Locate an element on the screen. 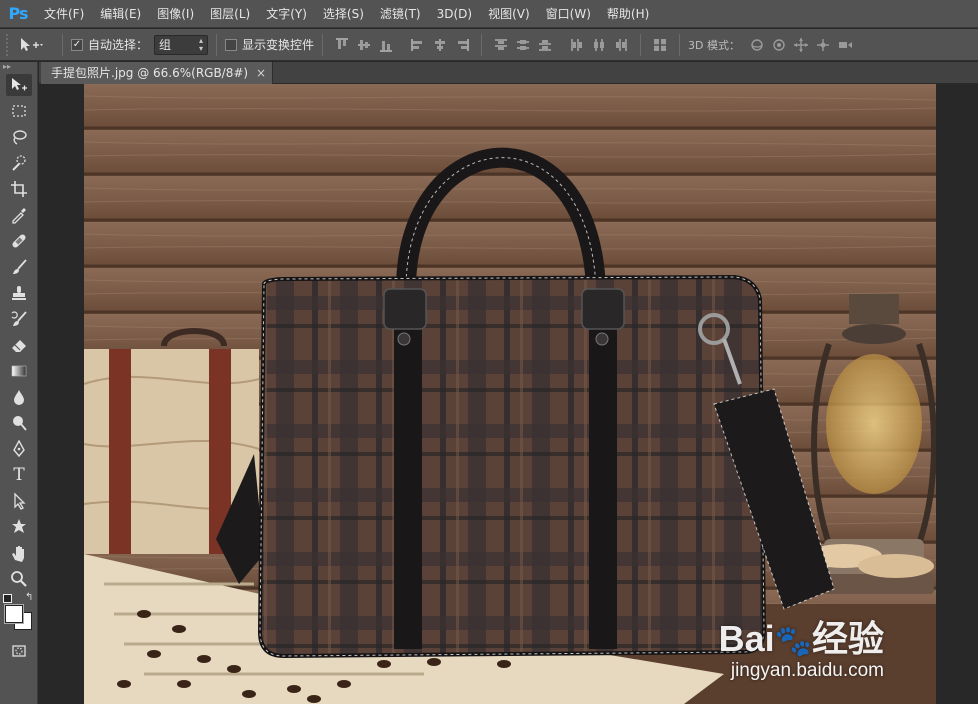 The width and height of the screenshot is (978, 704). path-select-icon is located at coordinates (20, 501).